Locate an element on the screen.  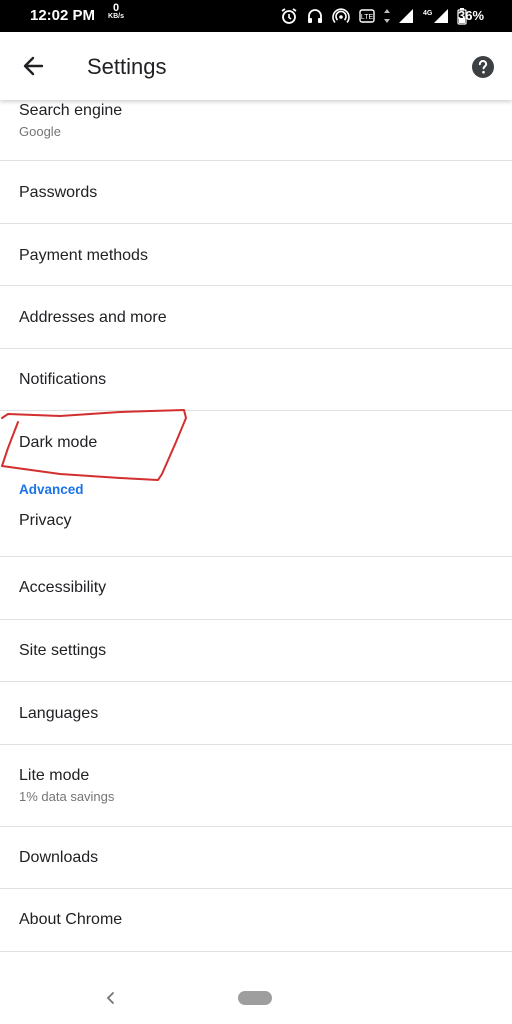
setting-accessibility: Accessibility is located at coordinates (256, 588).